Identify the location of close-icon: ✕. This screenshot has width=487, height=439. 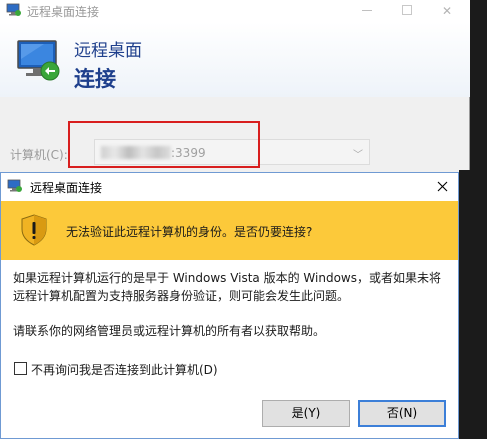
(447, 11).